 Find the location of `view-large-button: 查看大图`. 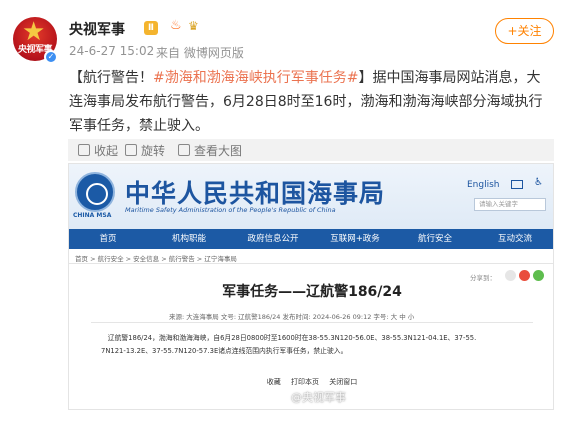

view-large-button: 查看大图 is located at coordinates (210, 150).